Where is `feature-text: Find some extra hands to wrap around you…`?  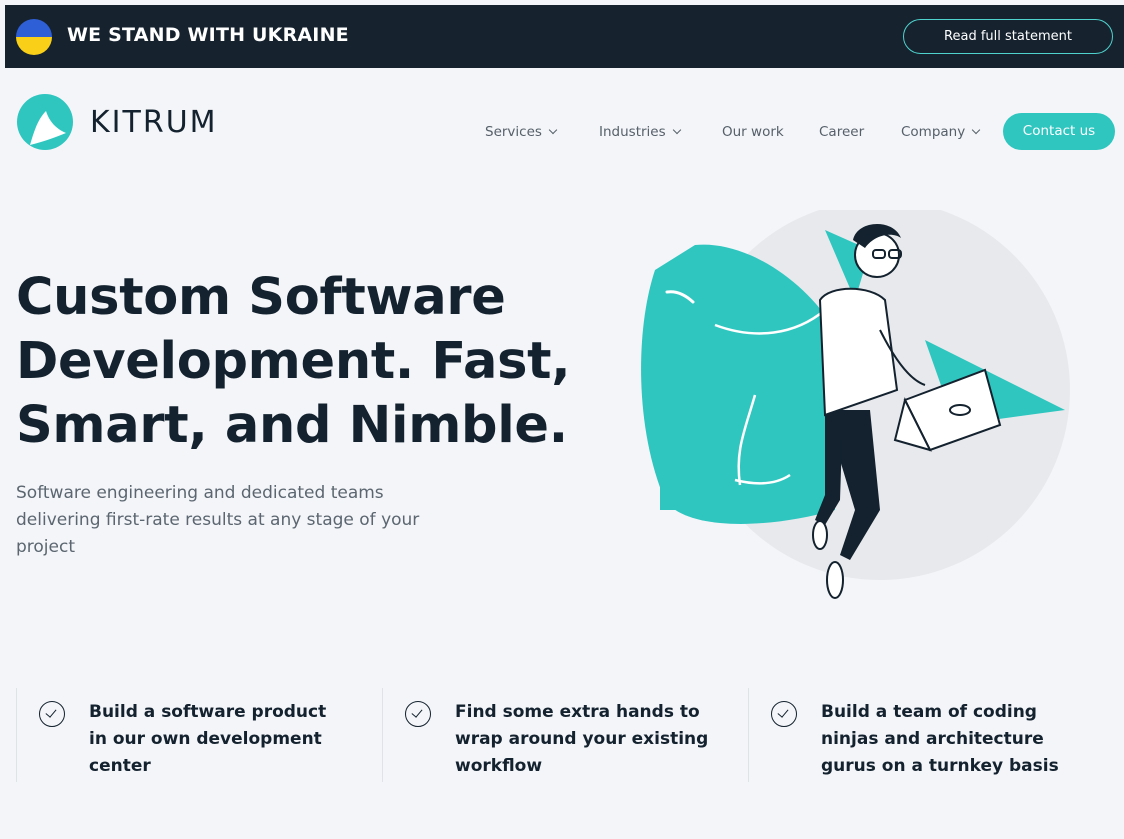
feature-text: Find some extra hands to wrap around you… is located at coordinates (582, 739).